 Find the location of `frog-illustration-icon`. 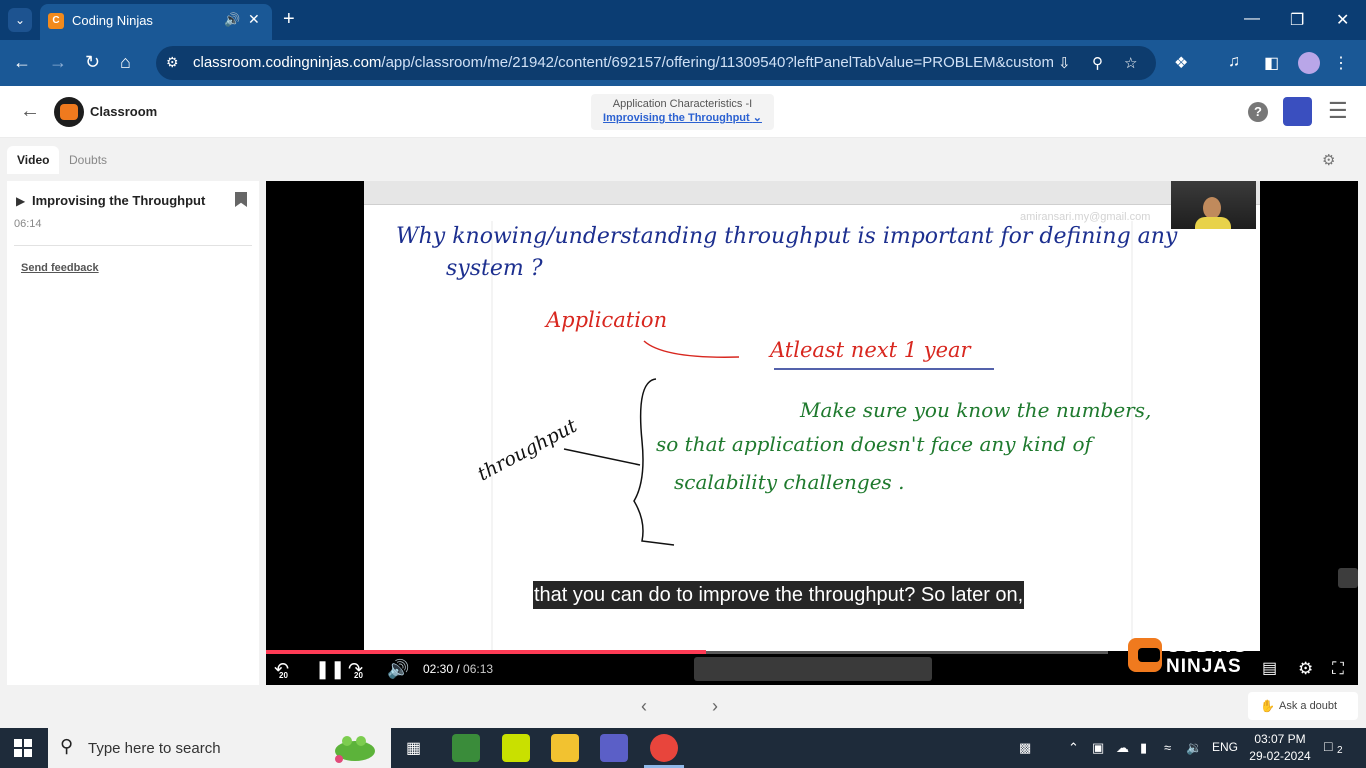

frog-illustration-icon is located at coordinates (355, 749).